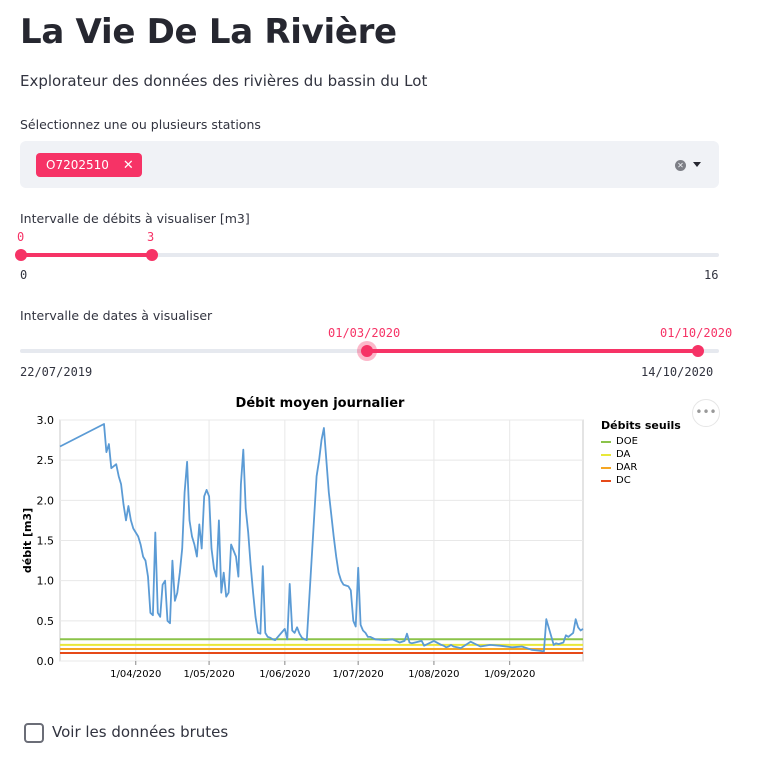 This screenshot has width=757, height=779. Describe the element at coordinates (433, 674) in the screenshot. I see `x-tick-label: 1/08/2020` at that location.